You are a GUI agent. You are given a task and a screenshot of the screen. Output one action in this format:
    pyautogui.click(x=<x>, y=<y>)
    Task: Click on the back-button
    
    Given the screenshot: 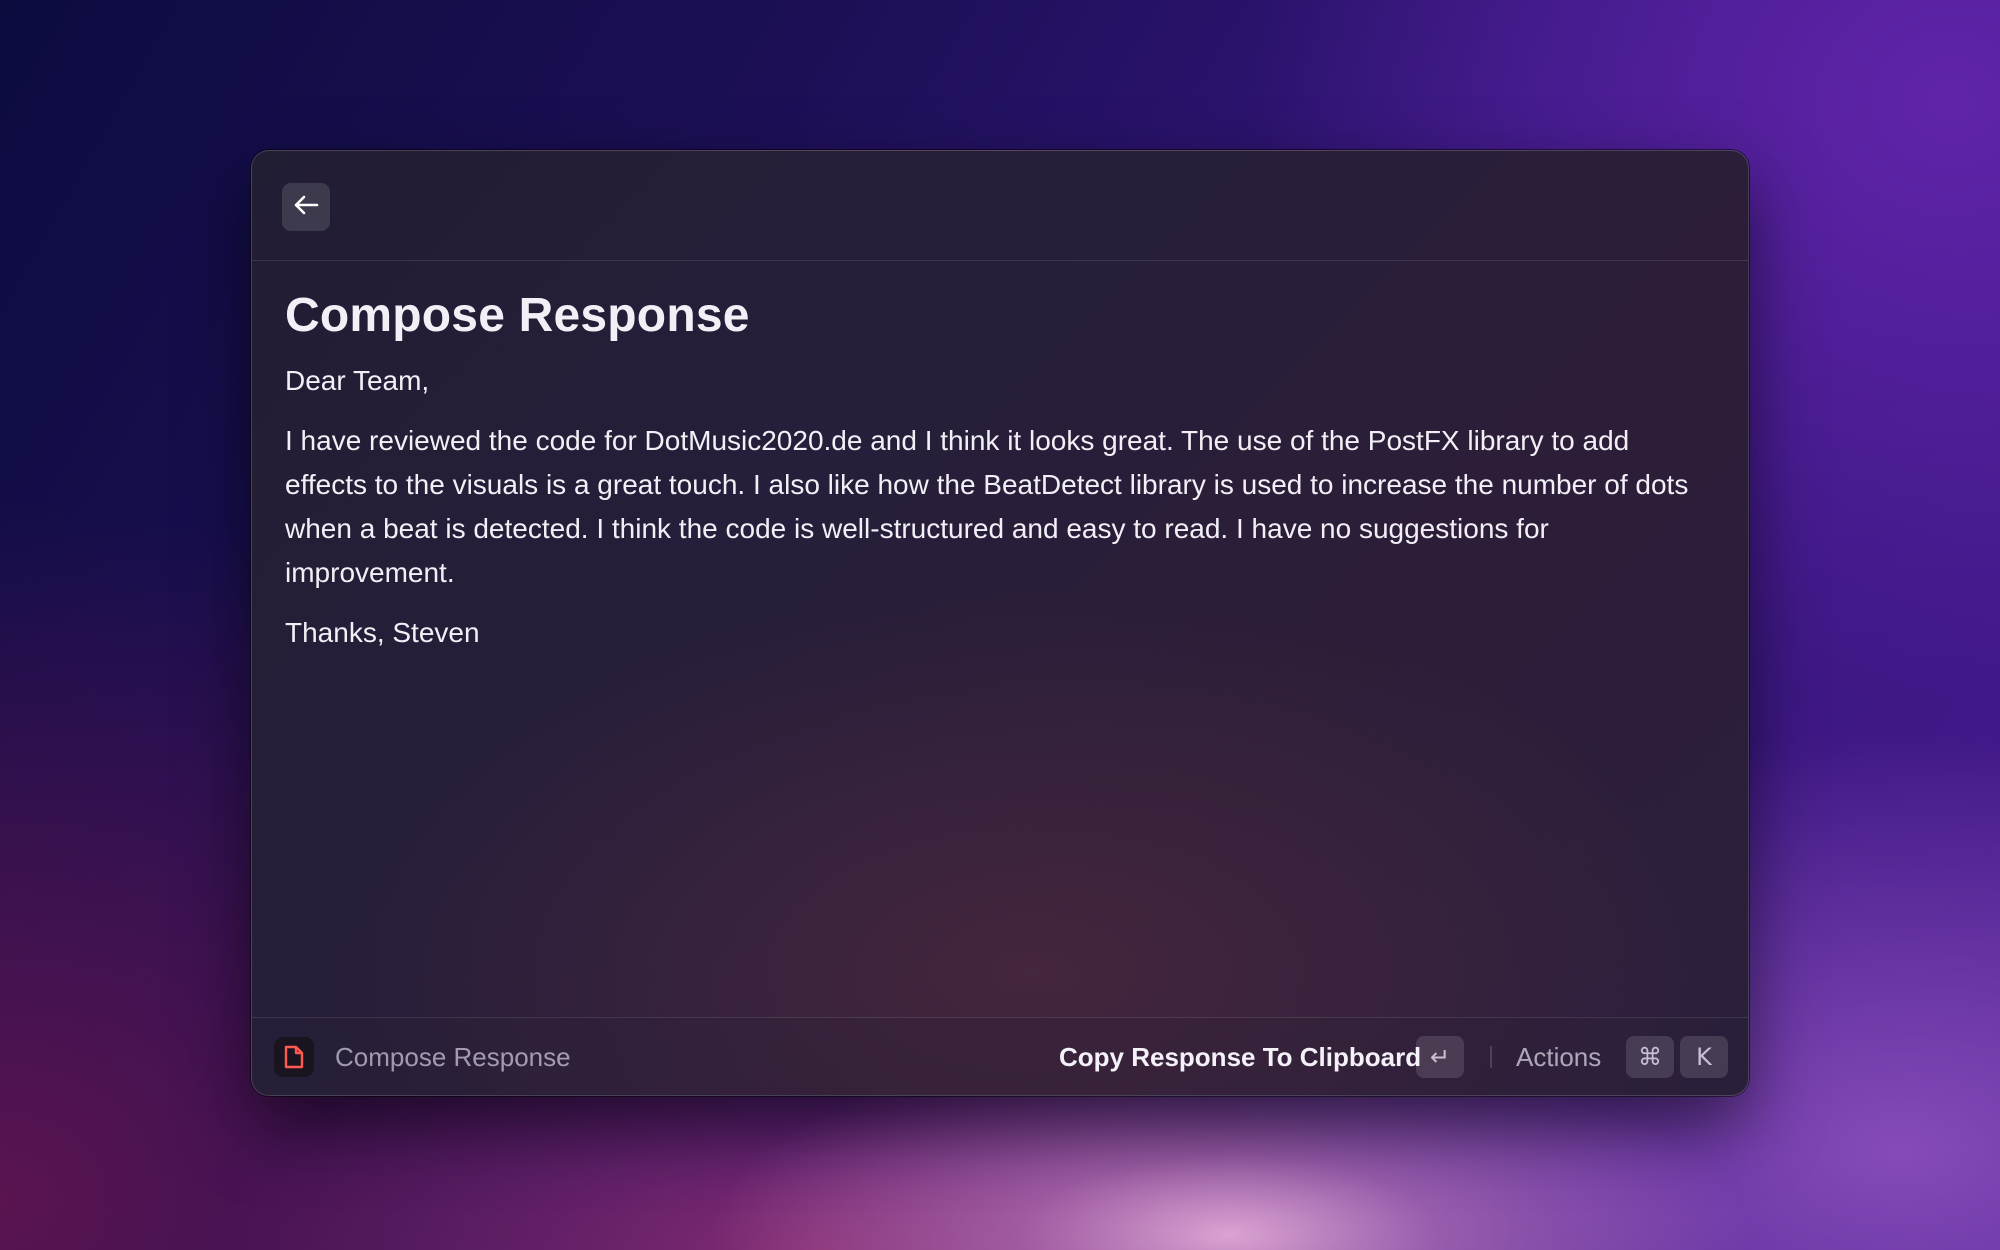 What is the action you would take?
    pyautogui.click(x=306, y=207)
    